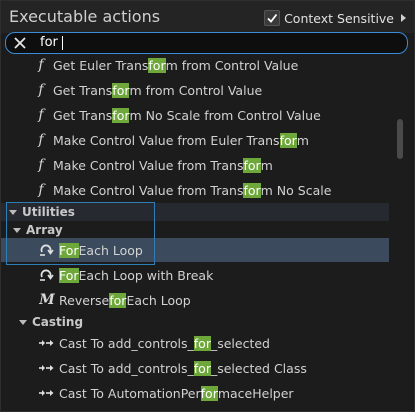  Describe the element at coordinates (195, 322) in the screenshot. I see `category-casting: Casting` at that location.